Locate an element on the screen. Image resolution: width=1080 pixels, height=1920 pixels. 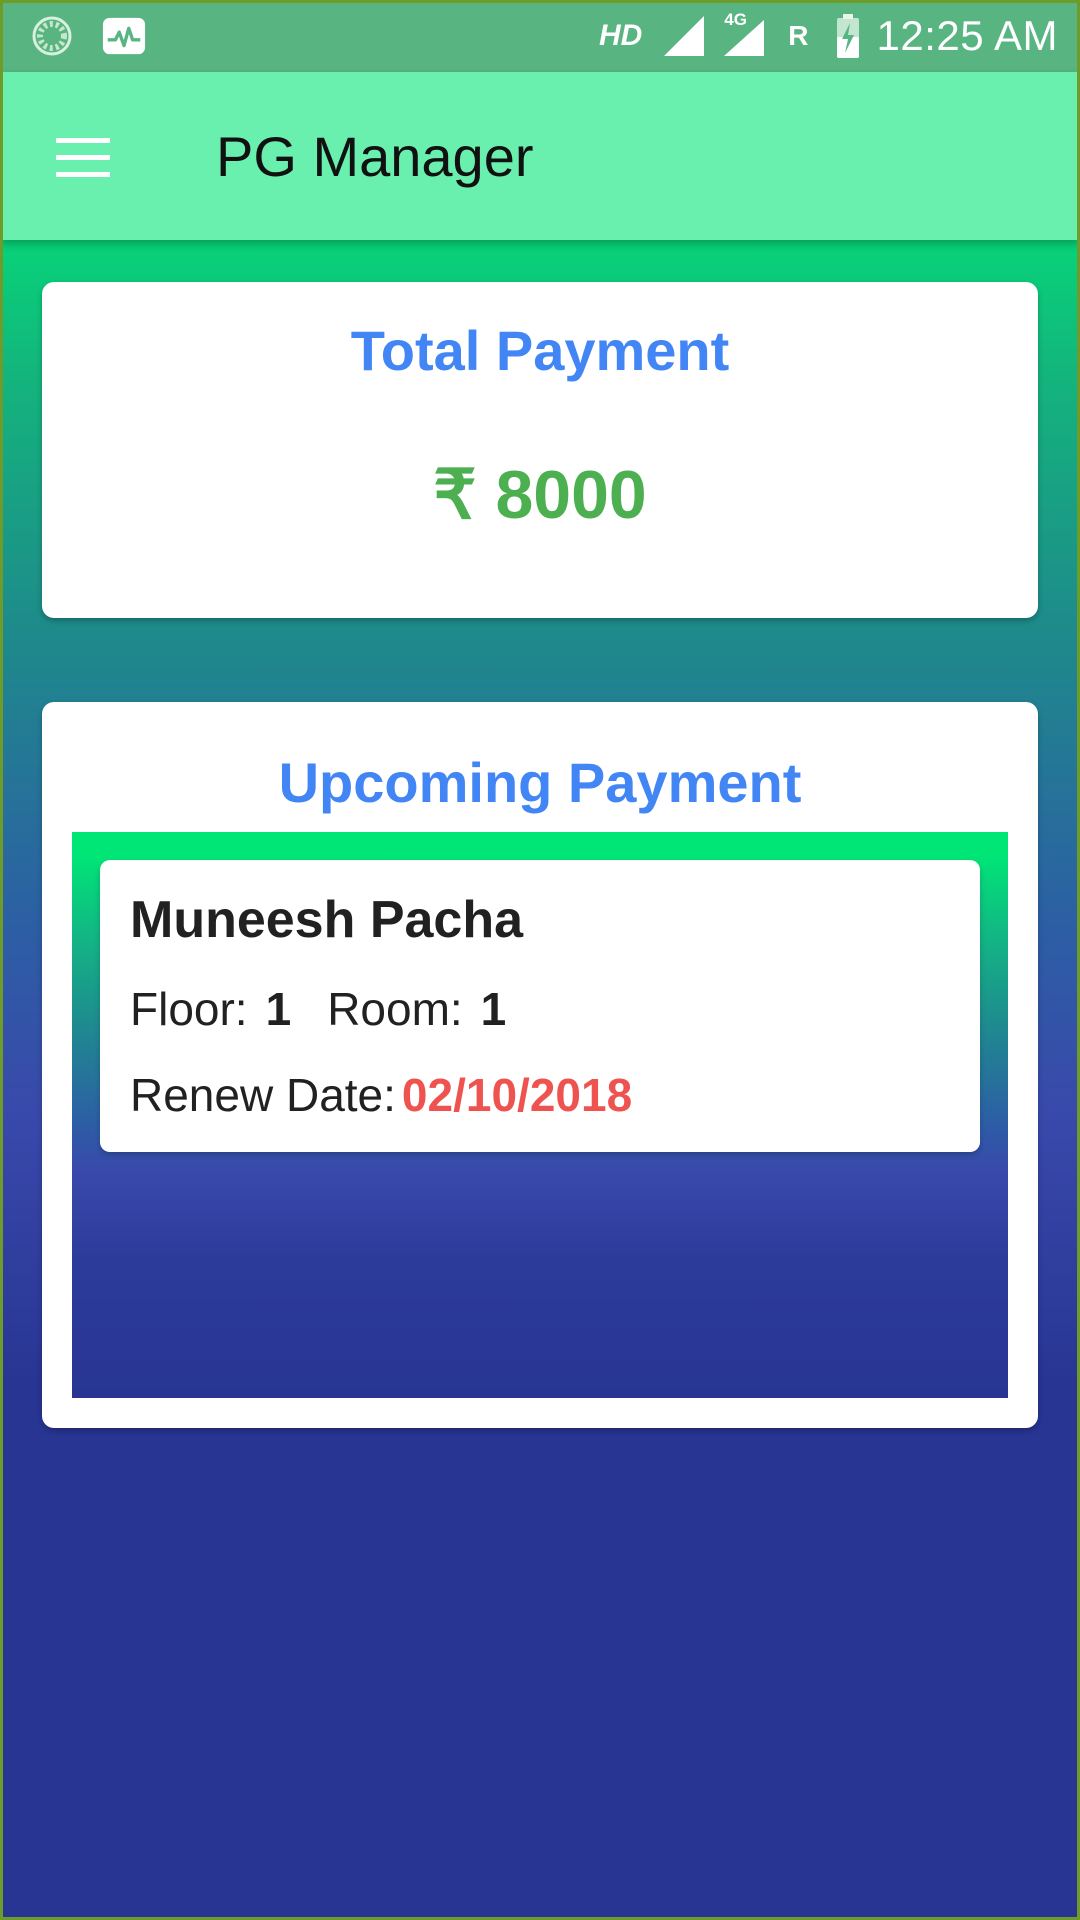
loading-circle-icon is located at coordinates (52, 36).